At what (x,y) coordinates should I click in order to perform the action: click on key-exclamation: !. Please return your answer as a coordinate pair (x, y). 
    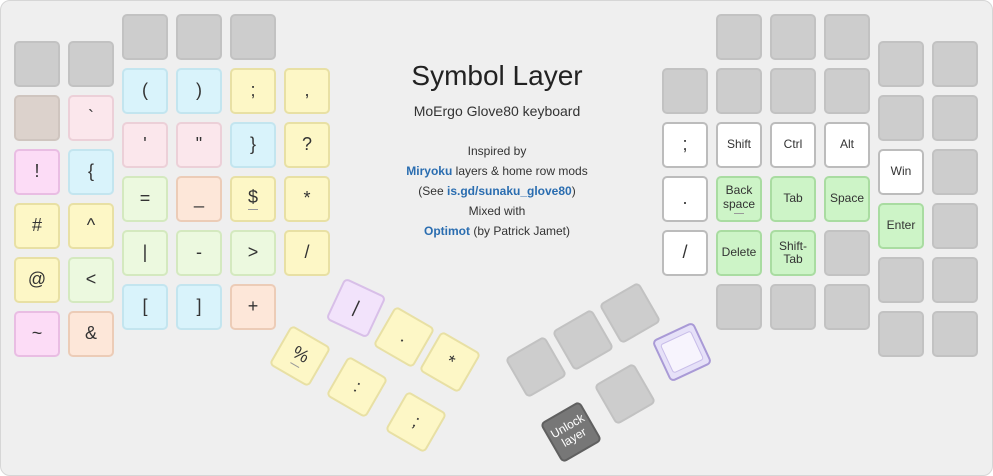
    Looking at the image, I should click on (37, 172).